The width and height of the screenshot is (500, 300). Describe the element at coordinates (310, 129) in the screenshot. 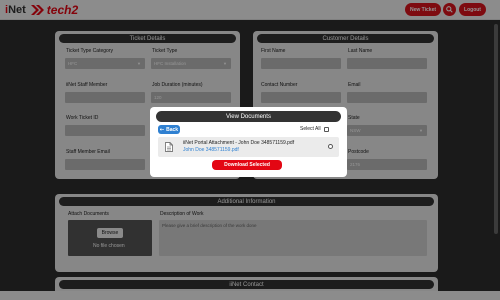

I see `select-all-label: Select All` at that location.